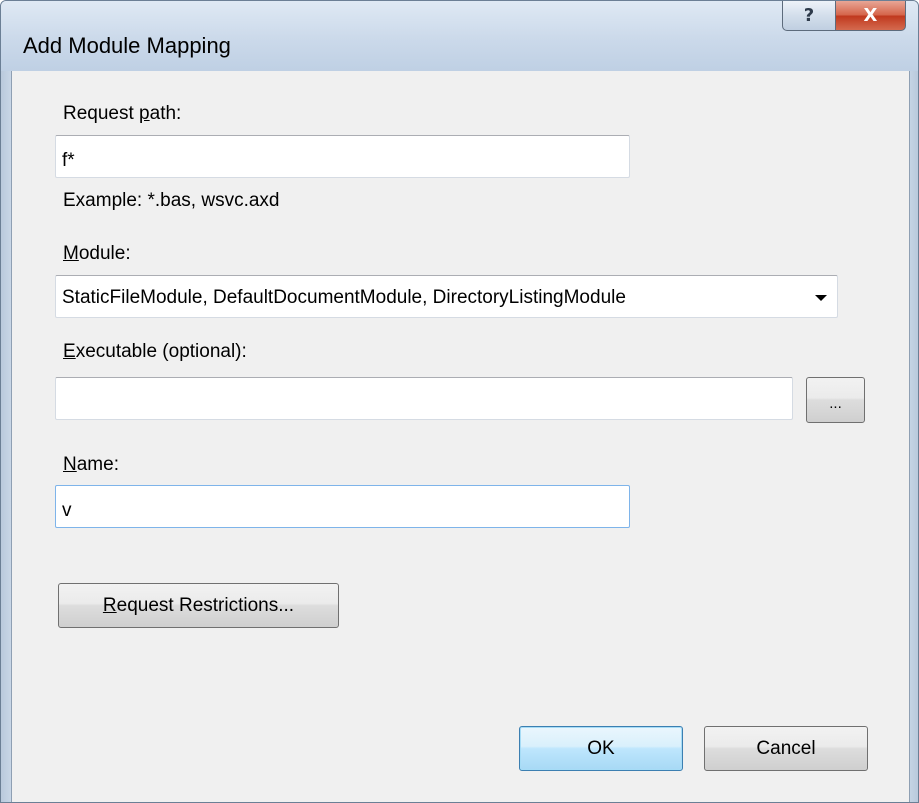 The height and width of the screenshot is (803, 919). Describe the element at coordinates (171, 200) in the screenshot. I see `request-path-example: Example: *.bas, wsvc.axd` at that location.